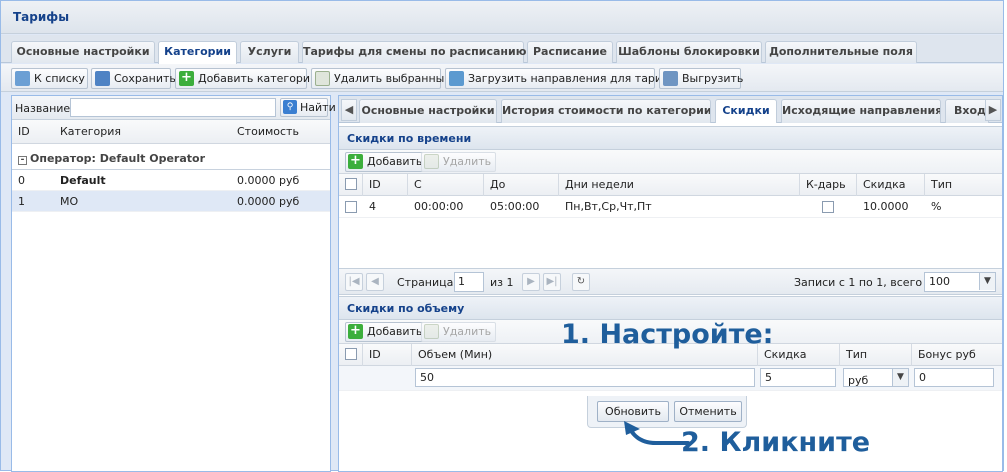 The width and height of the screenshot is (1007, 472). What do you see at coordinates (171, 201) in the screenshot?
I see `table-row: 1 МО 0.0000 руб` at bounding box center [171, 201].